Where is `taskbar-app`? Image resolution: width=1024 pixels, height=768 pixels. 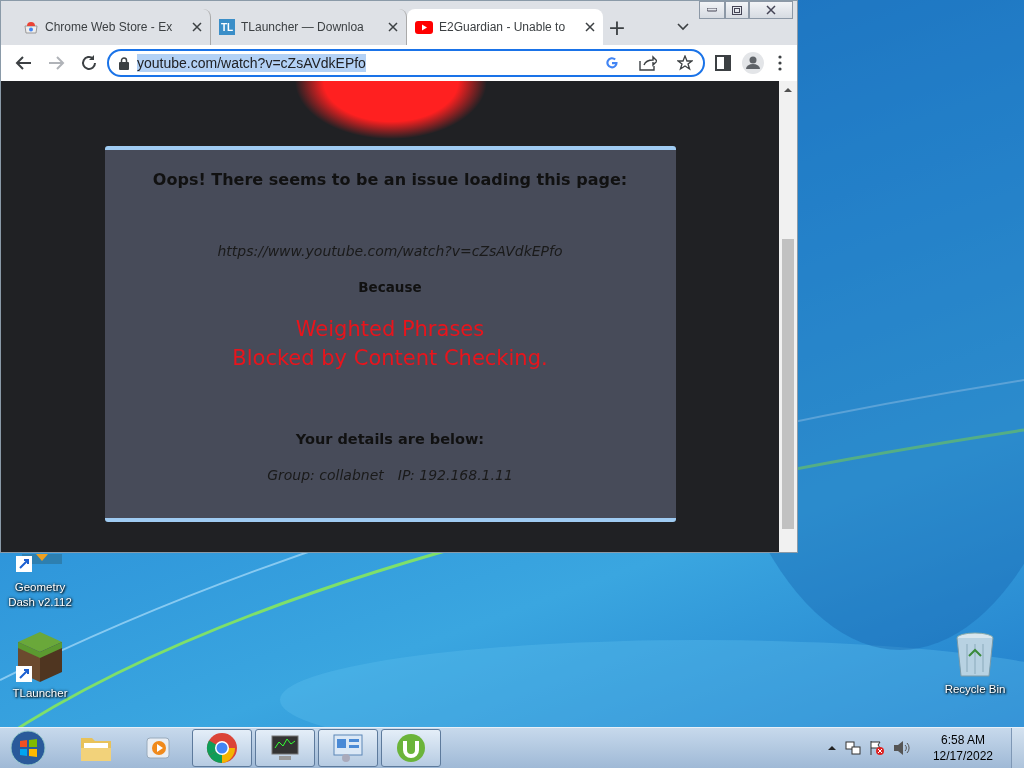 taskbar-app is located at coordinates (285, 748).